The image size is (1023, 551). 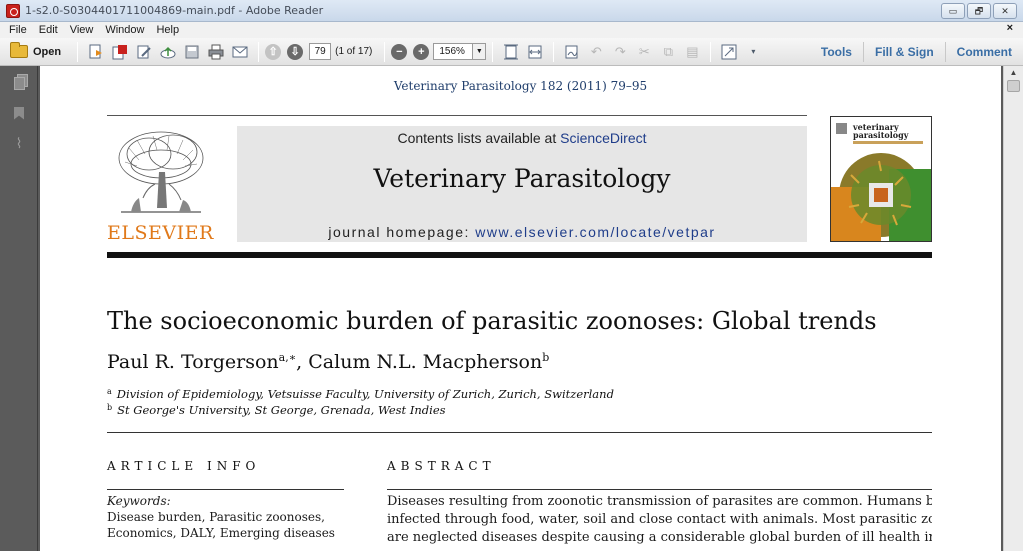 I want to click on fullscreen-icon, so click(x=729, y=52).